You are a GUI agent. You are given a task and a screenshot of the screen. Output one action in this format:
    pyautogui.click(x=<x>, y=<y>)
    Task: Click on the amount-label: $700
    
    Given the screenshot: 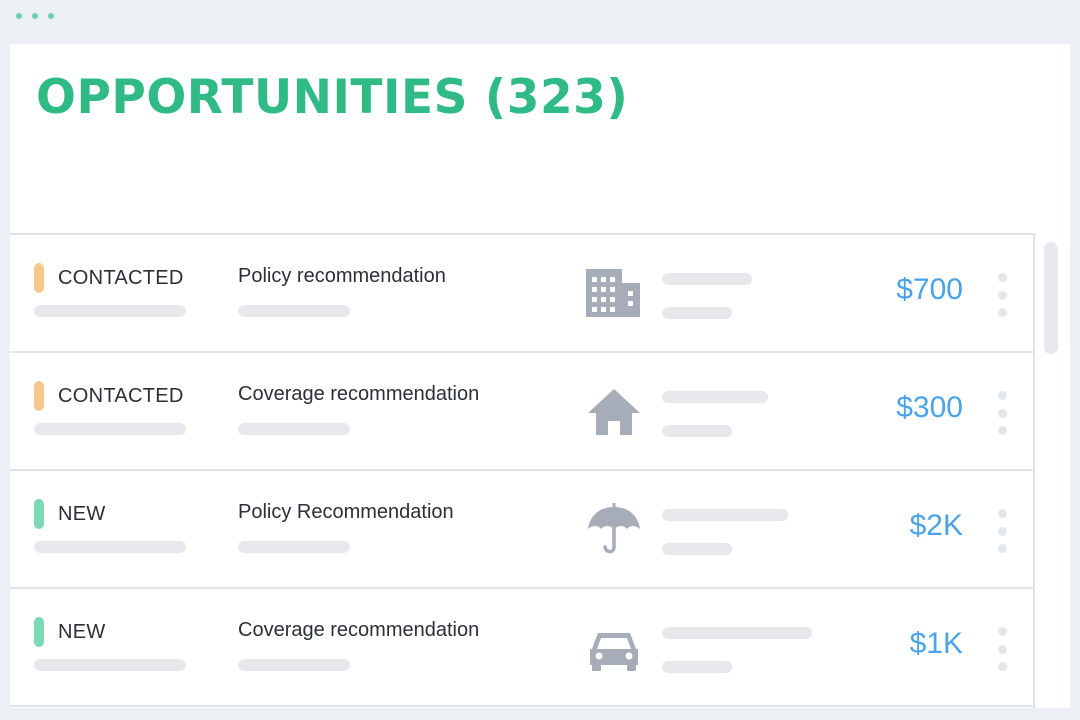 What is the action you would take?
    pyautogui.click(x=929, y=289)
    